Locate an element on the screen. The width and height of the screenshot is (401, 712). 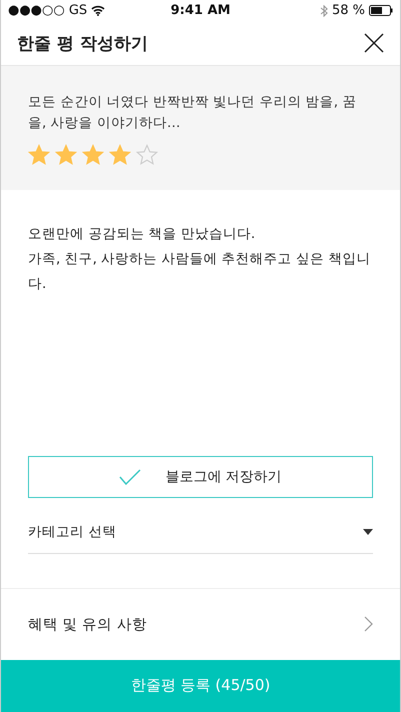
check-icon is located at coordinates (130, 477).